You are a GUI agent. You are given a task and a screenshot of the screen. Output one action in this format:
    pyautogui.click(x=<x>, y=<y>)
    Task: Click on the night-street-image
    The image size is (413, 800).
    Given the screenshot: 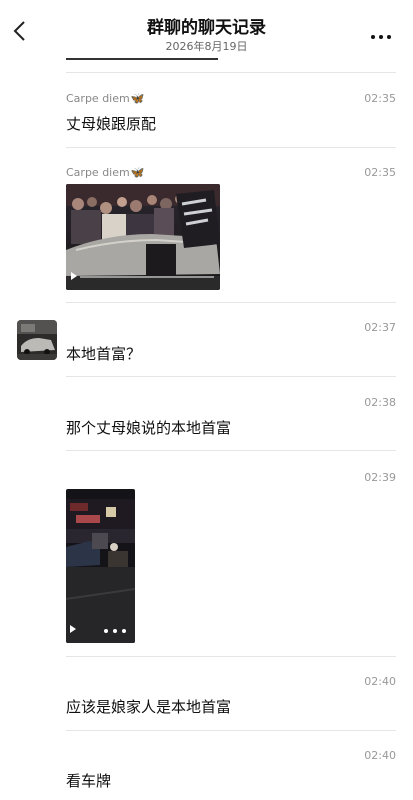 What is the action you would take?
    pyautogui.click(x=100, y=566)
    